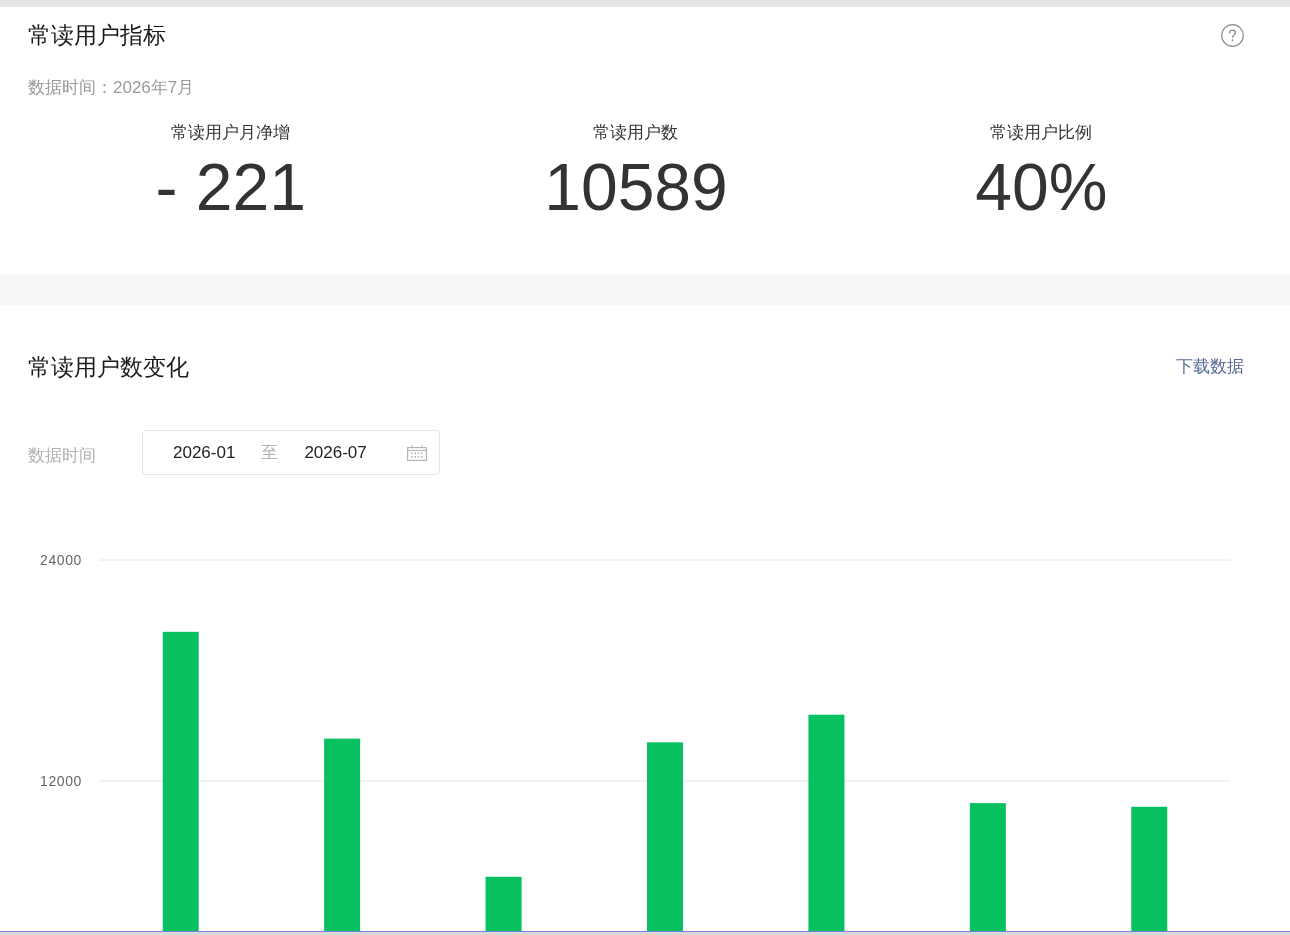 The height and width of the screenshot is (935, 1290). Describe the element at coordinates (417, 452) in the screenshot. I see `calendar-icon` at that location.